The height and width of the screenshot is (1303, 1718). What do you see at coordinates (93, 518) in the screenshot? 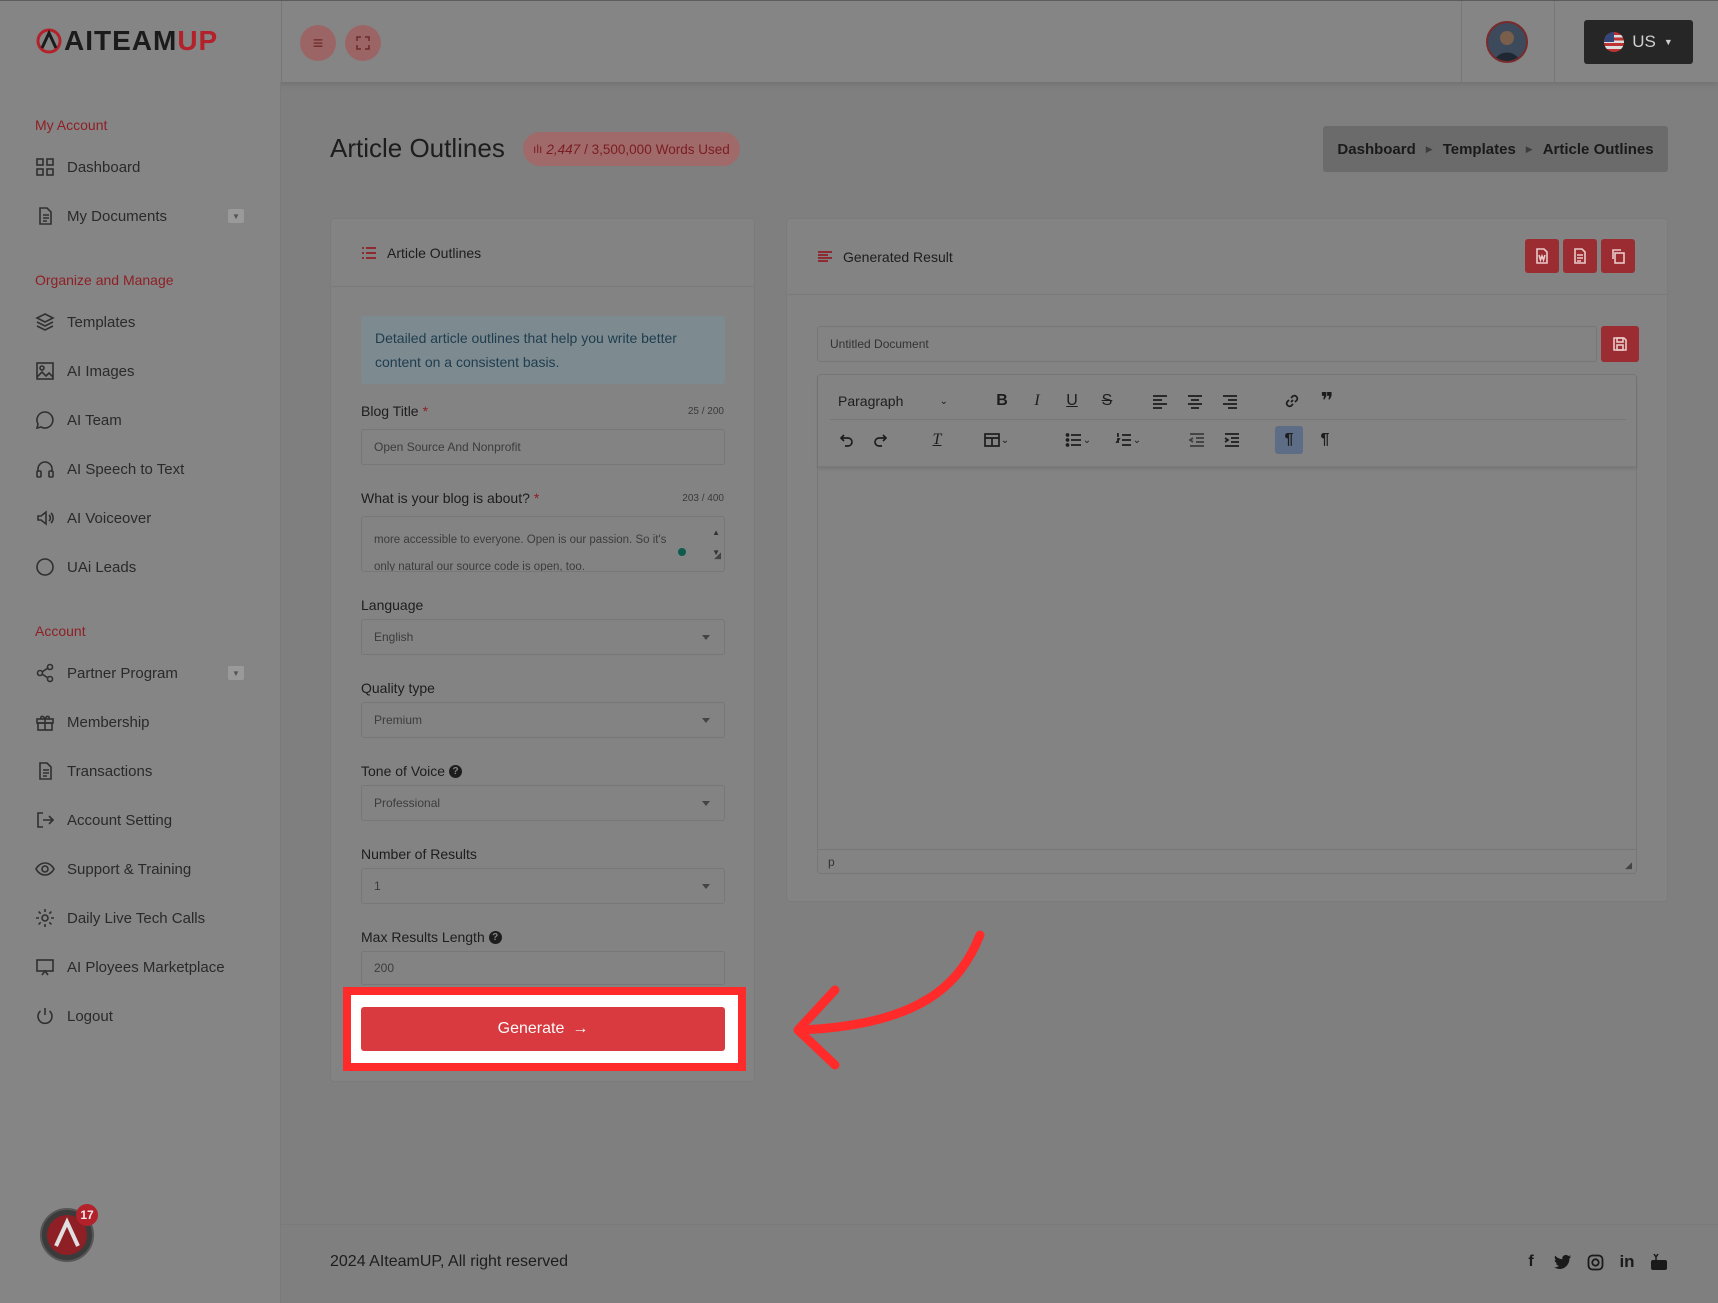
I see `sidebar-item-ai-voiceover: AI Voiceover` at bounding box center [93, 518].